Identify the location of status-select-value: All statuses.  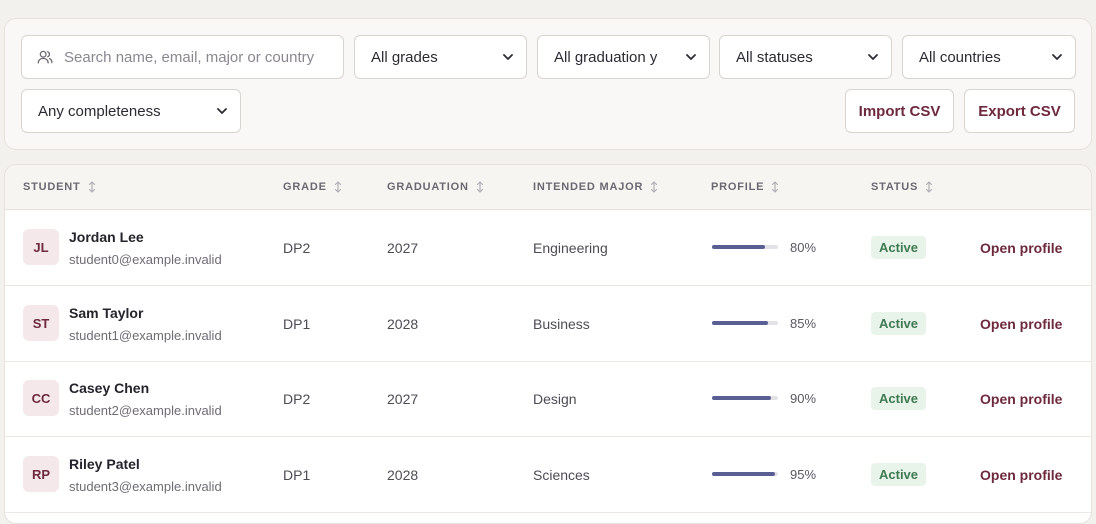
(774, 57).